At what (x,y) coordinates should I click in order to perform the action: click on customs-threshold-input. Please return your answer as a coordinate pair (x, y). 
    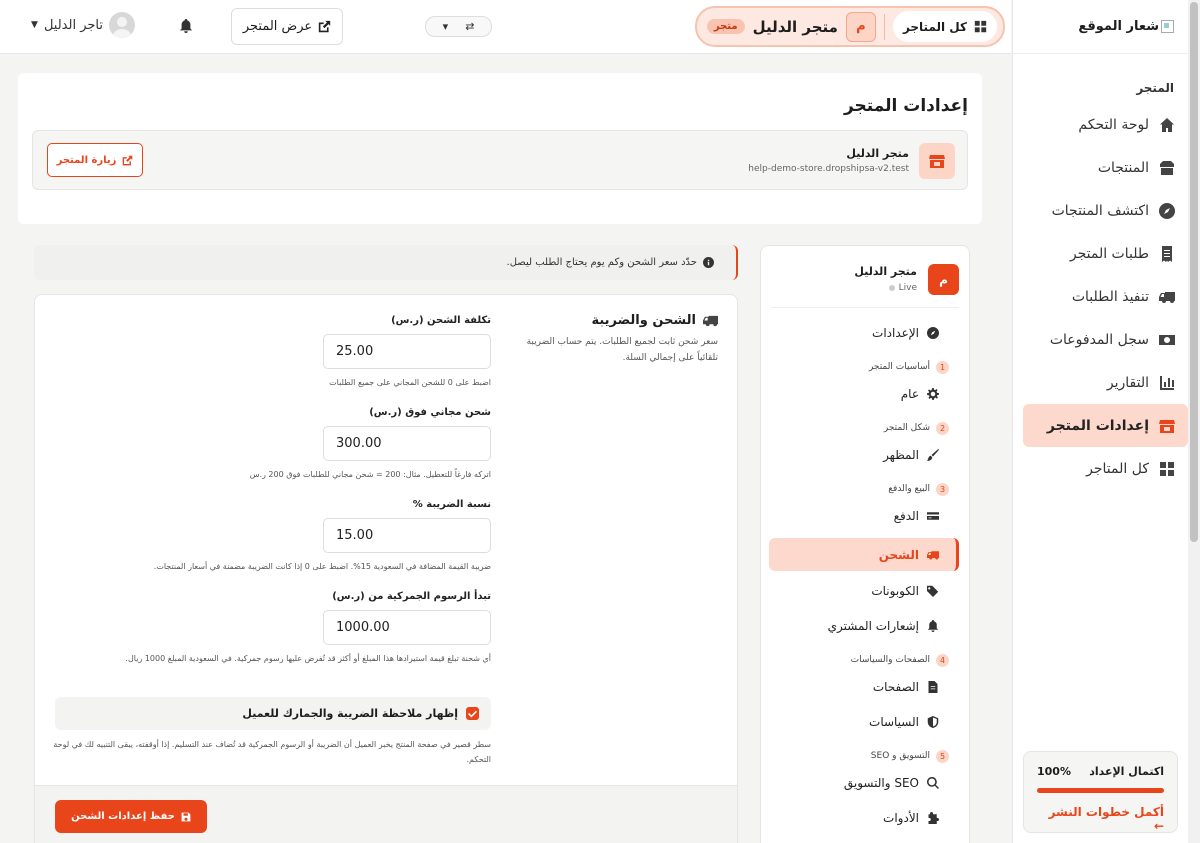
    Looking at the image, I should click on (407, 627).